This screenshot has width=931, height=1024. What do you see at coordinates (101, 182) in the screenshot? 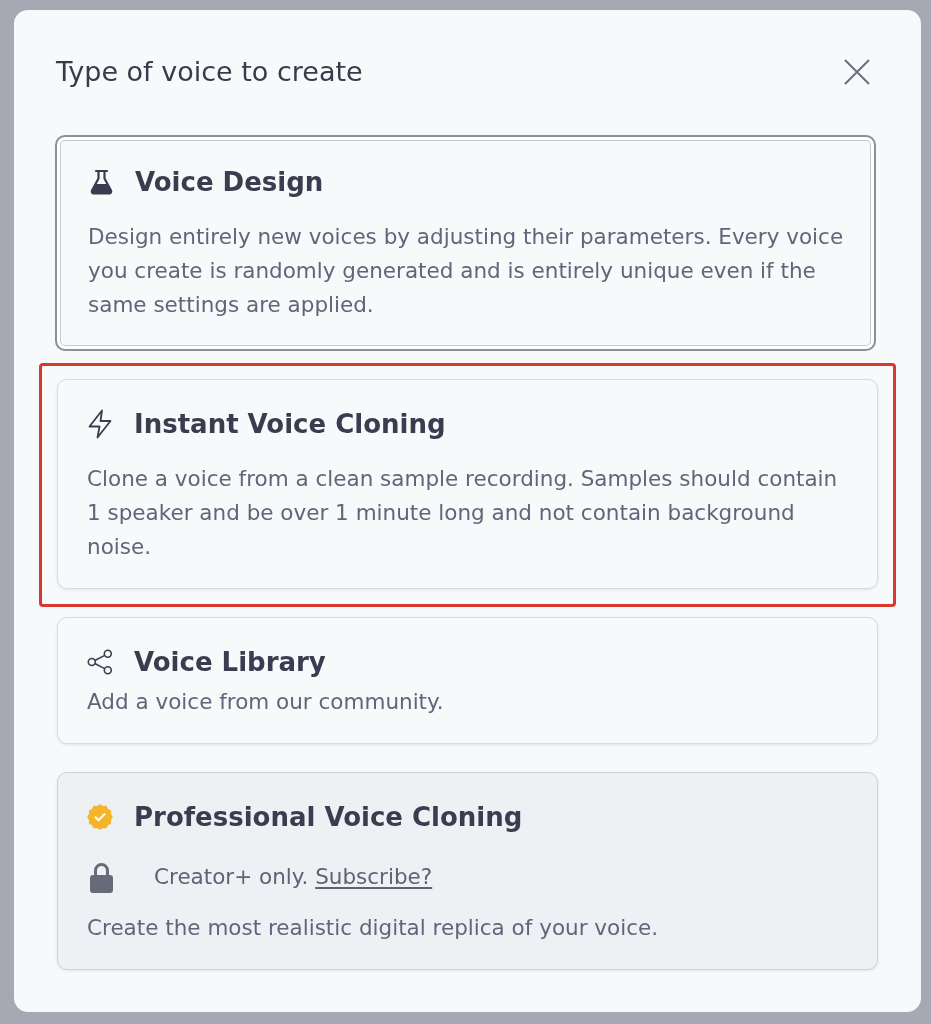
I see `flask-icon` at bounding box center [101, 182].